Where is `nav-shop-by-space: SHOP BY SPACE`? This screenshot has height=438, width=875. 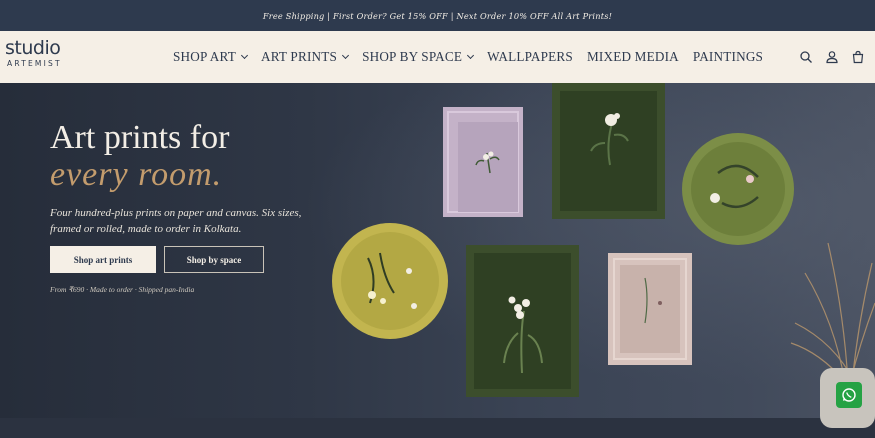 nav-shop-by-space: SHOP BY SPACE is located at coordinates (418, 57).